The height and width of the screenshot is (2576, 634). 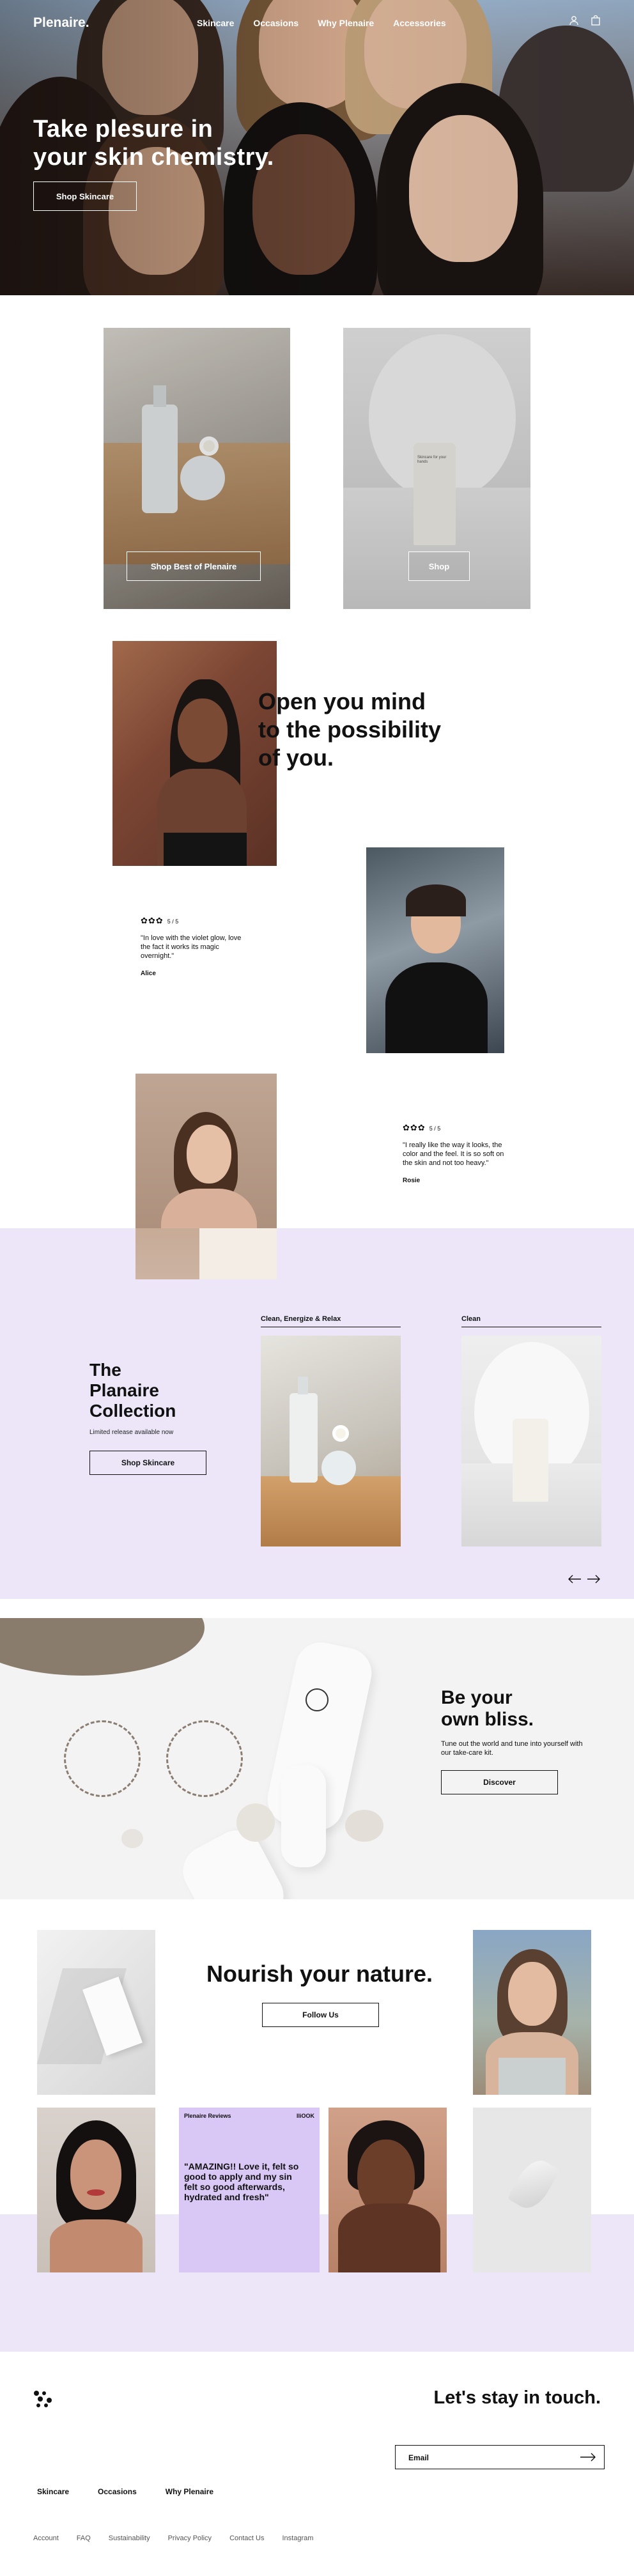 I want to click on email-label: Email, so click(x=419, y=2457).